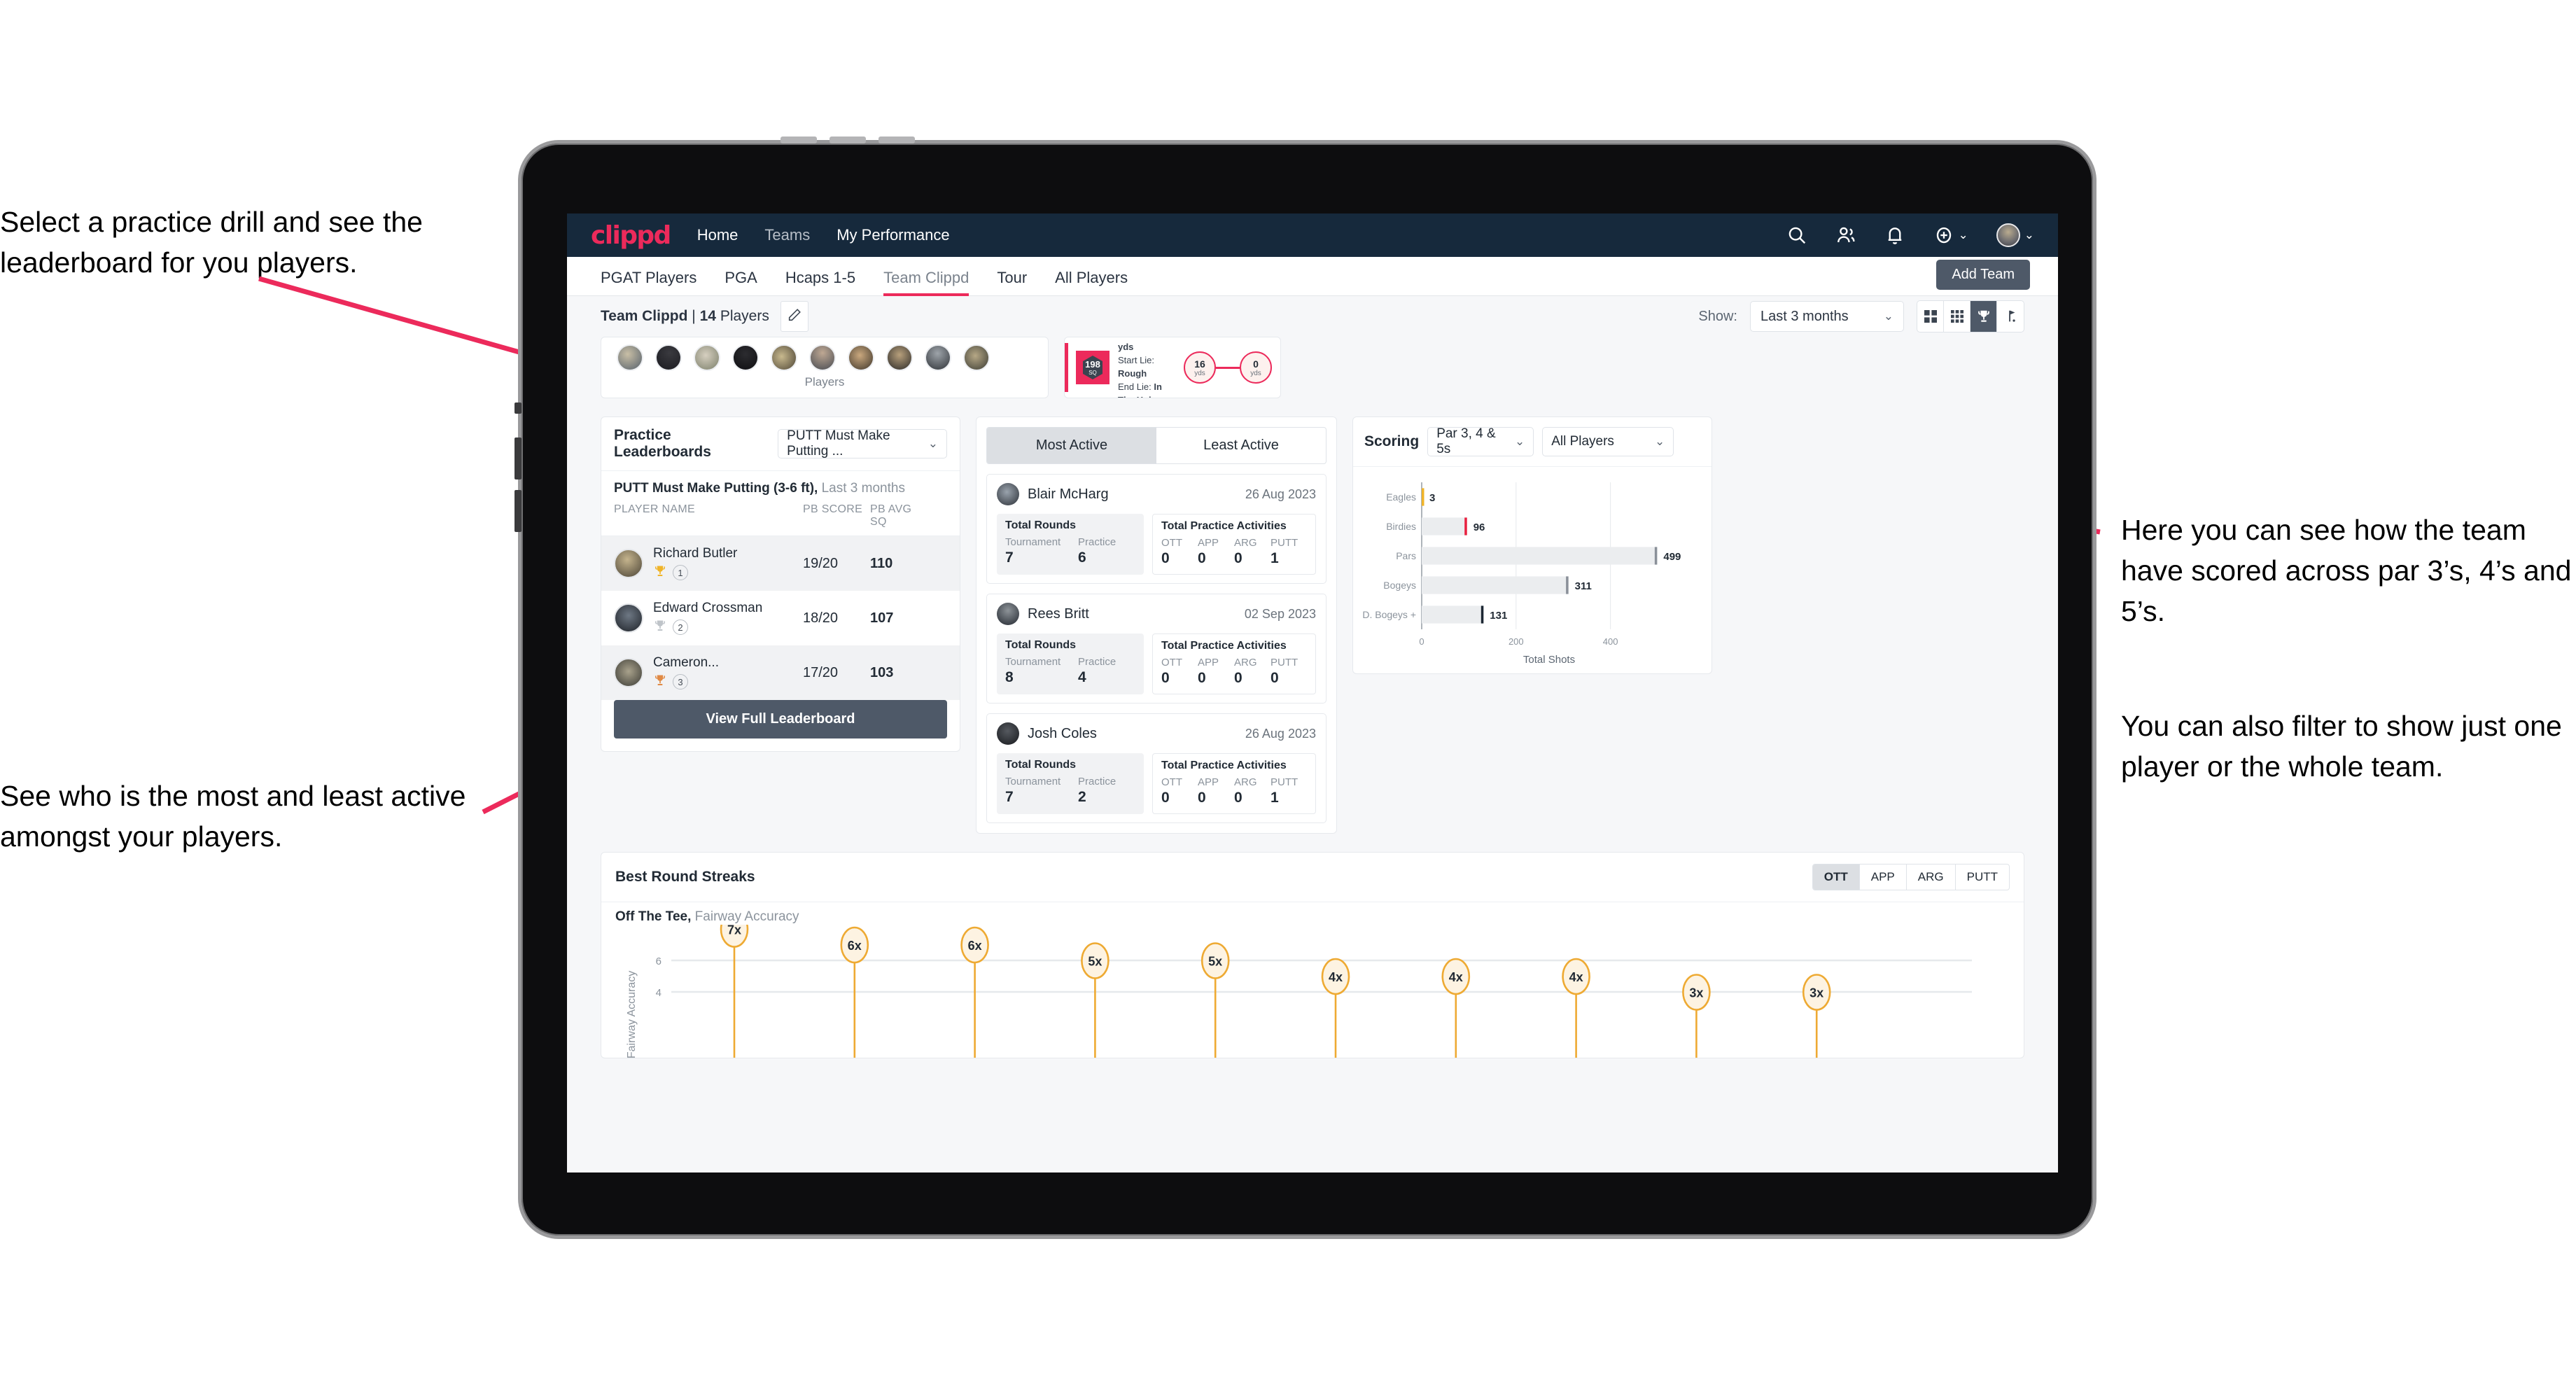  What do you see at coordinates (1202, 558) in the screenshot?
I see `app-value: 0` at bounding box center [1202, 558].